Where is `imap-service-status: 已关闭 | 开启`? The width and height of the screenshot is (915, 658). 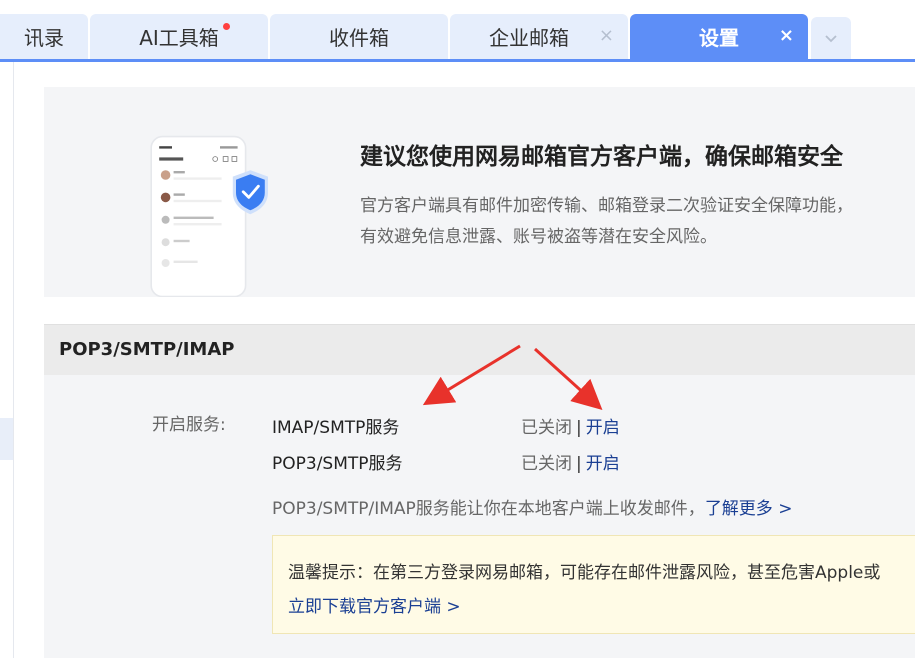 imap-service-status: 已关闭 | 开启 is located at coordinates (570, 425).